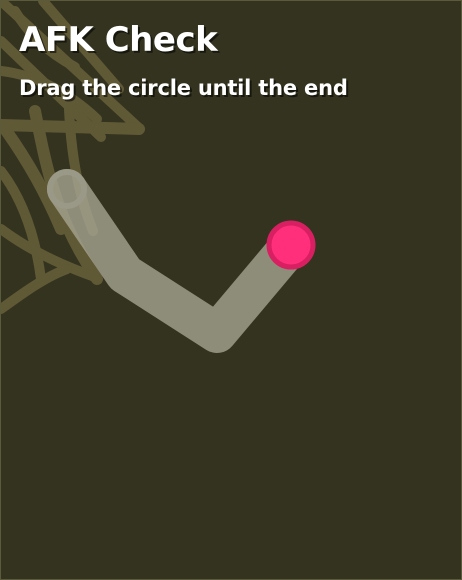 This screenshot has height=580, width=462. What do you see at coordinates (118, 40) in the screenshot?
I see `page-title: AFK Check` at bounding box center [118, 40].